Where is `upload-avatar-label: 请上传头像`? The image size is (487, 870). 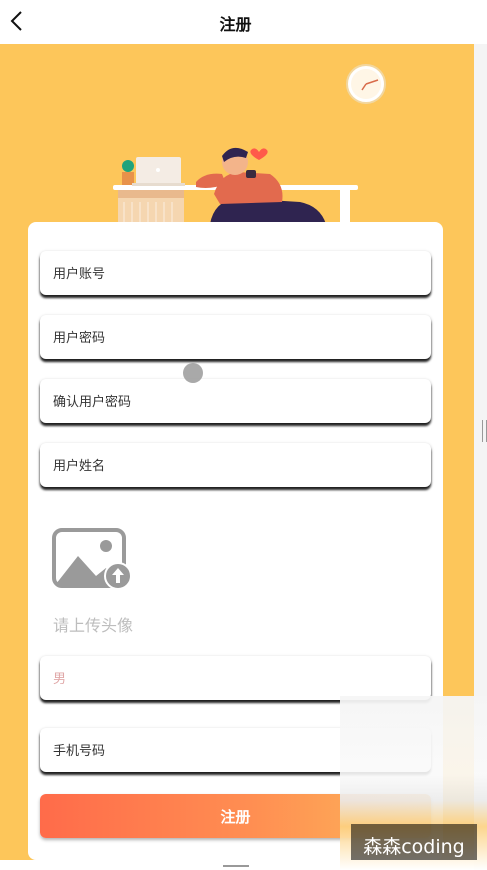
upload-avatar-label: 请上传头像 is located at coordinates (93, 625).